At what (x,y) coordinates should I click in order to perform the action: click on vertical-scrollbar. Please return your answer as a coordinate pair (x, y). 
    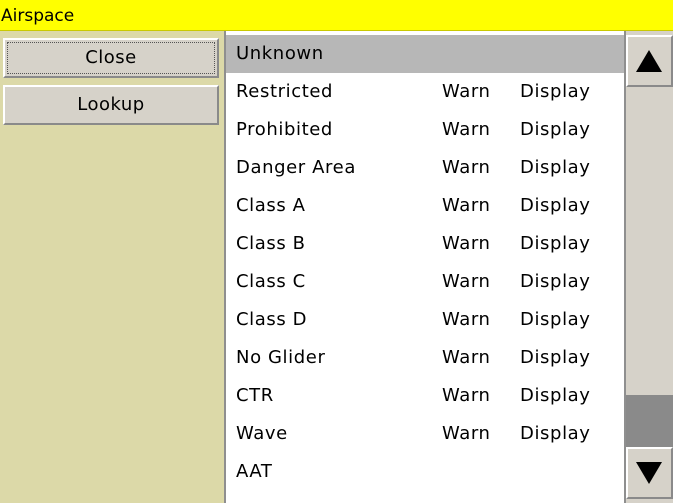
    Looking at the image, I should click on (648, 267).